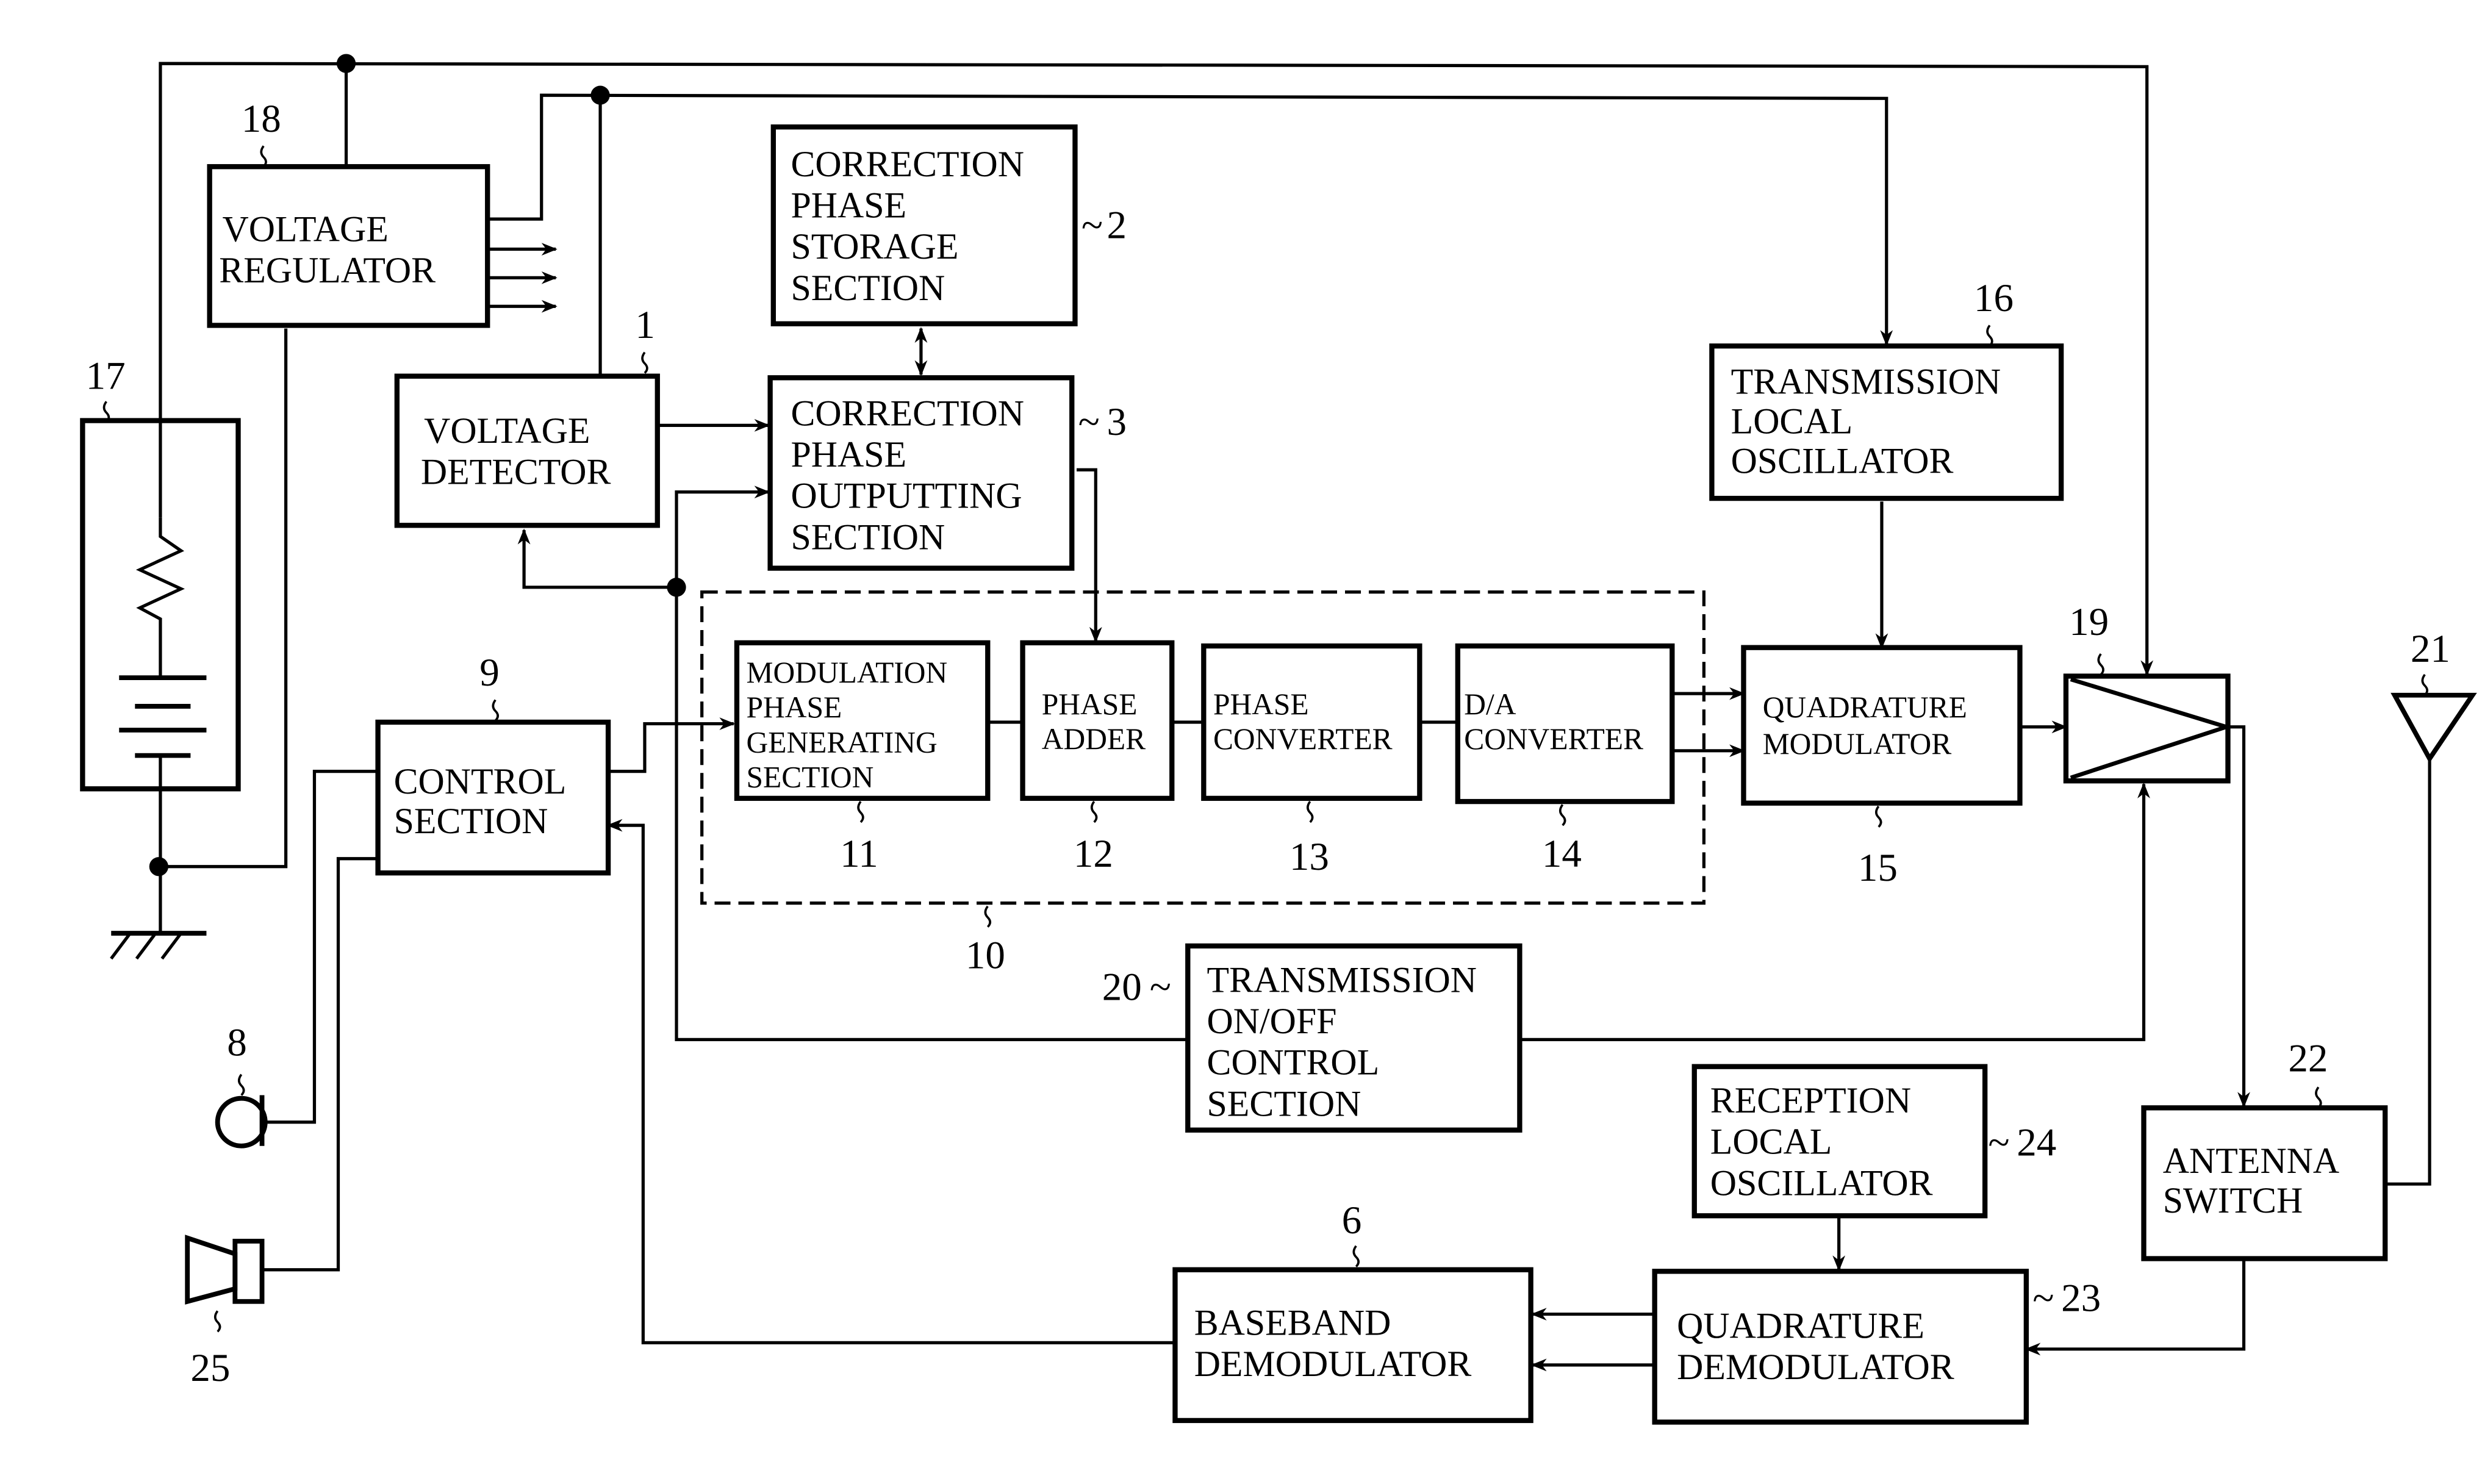  I want to click on block-label-line: SWITCH, so click(2233, 1200).